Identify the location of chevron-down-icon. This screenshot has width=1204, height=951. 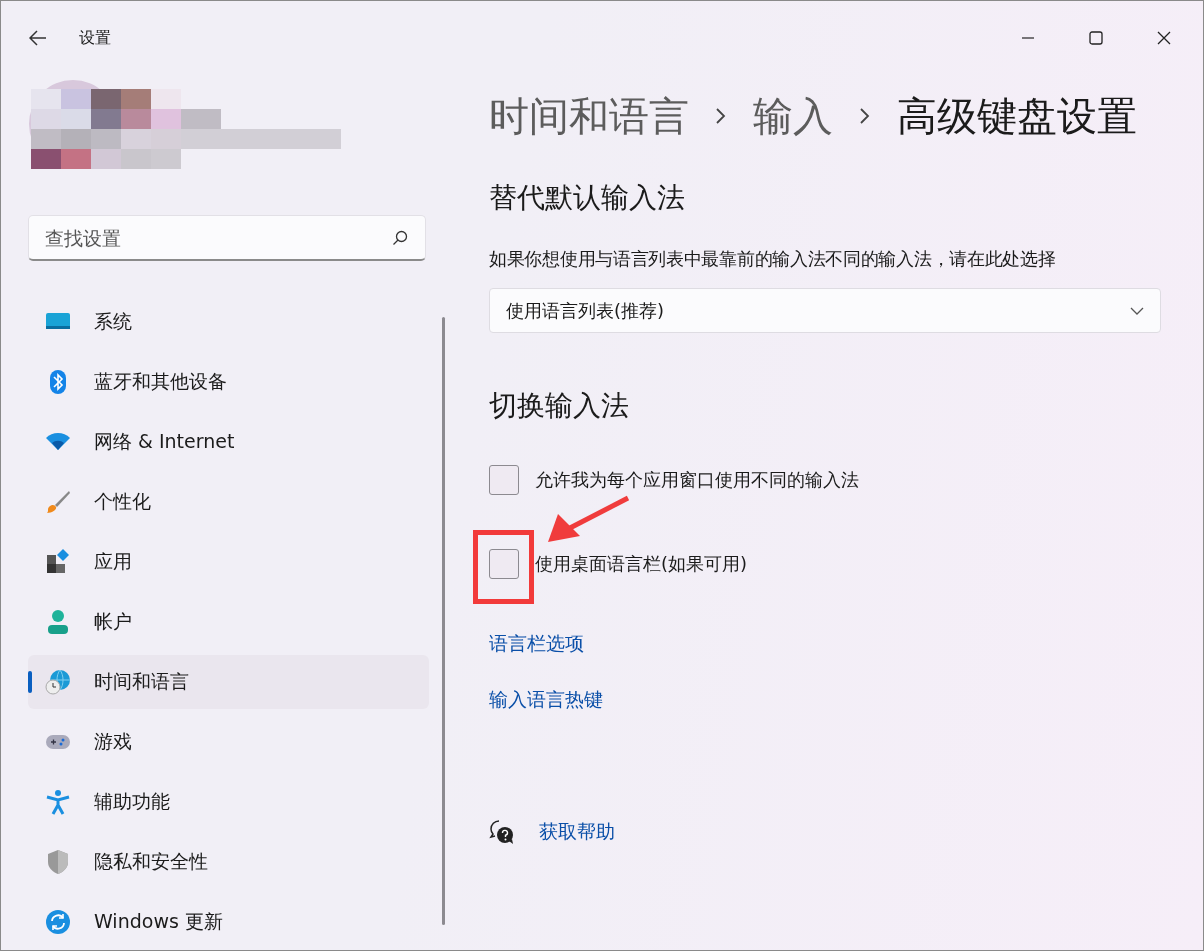
(1137, 310).